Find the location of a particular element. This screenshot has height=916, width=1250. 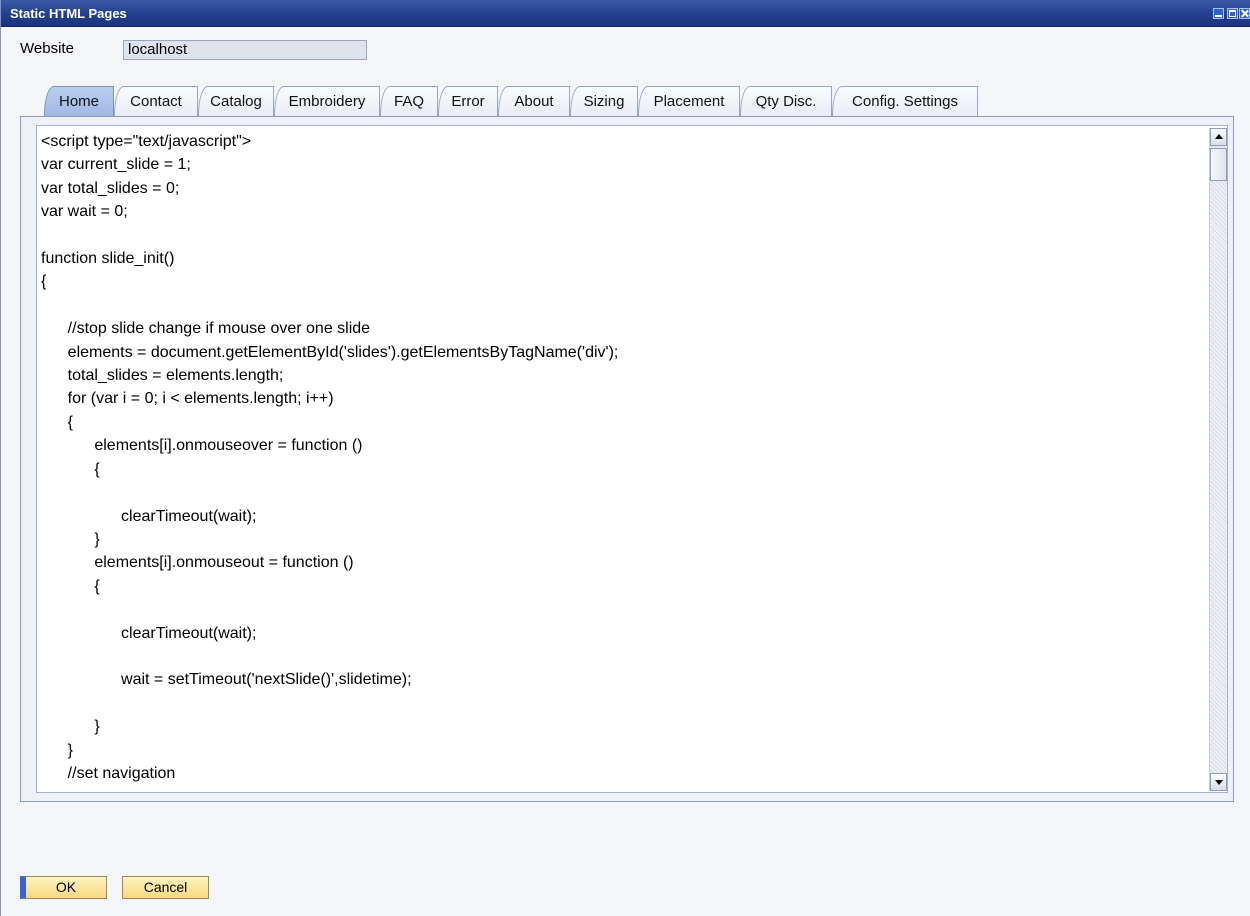

close-icon is located at coordinates (1244, 13).